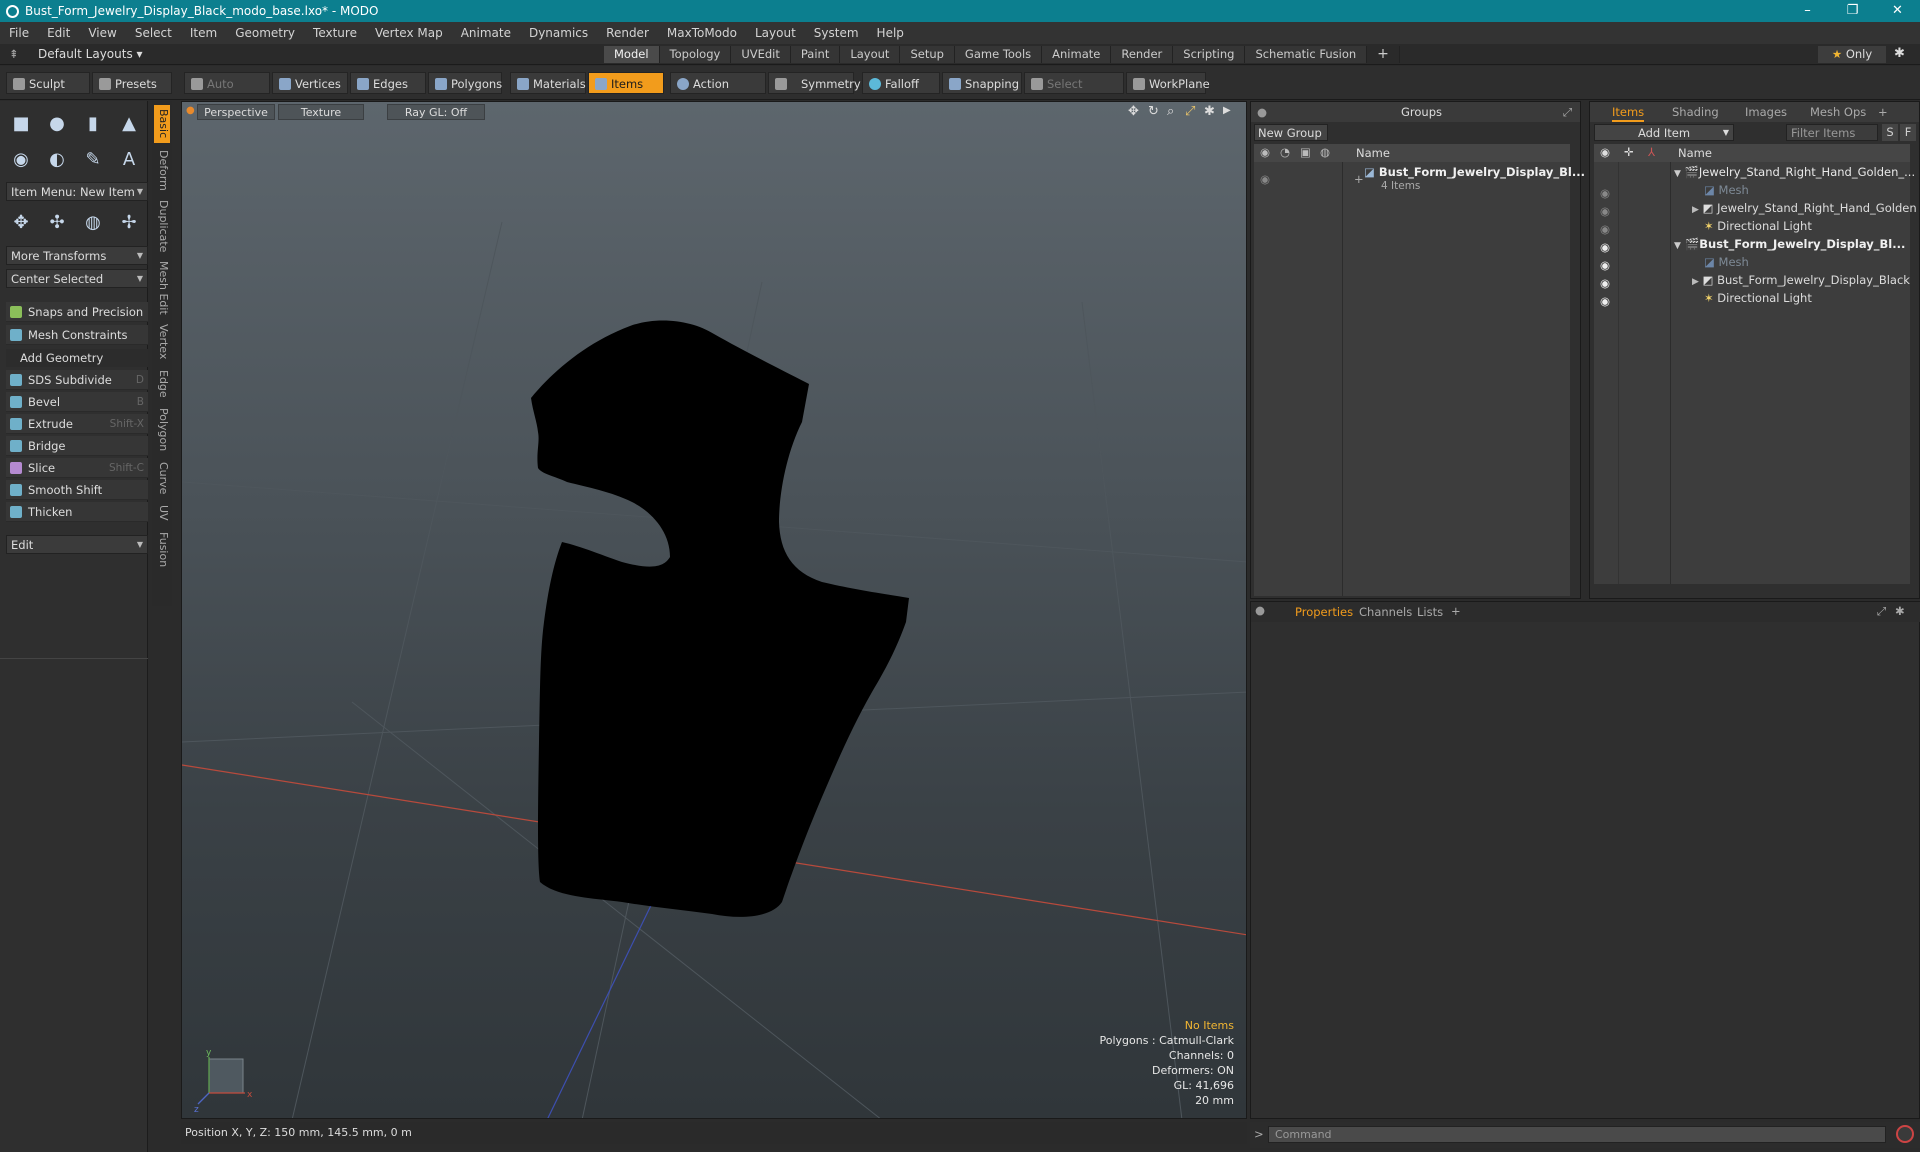  Describe the element at coordinates (57, 222) in the screenshot. I see `rotate-icon: ✣` at that location.